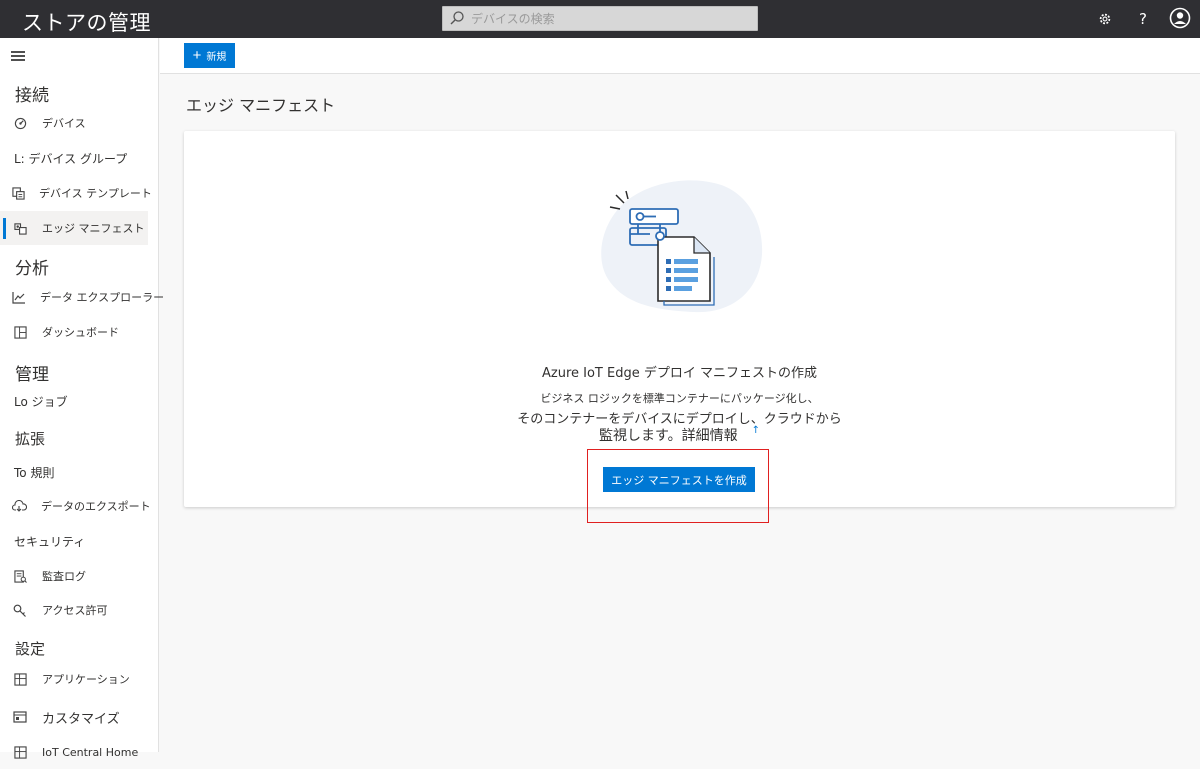 This screenshot has width=1200, height=769. Describe the element at coordinates (20, 717) in the screenshot. I see `customize-icon` at that location.